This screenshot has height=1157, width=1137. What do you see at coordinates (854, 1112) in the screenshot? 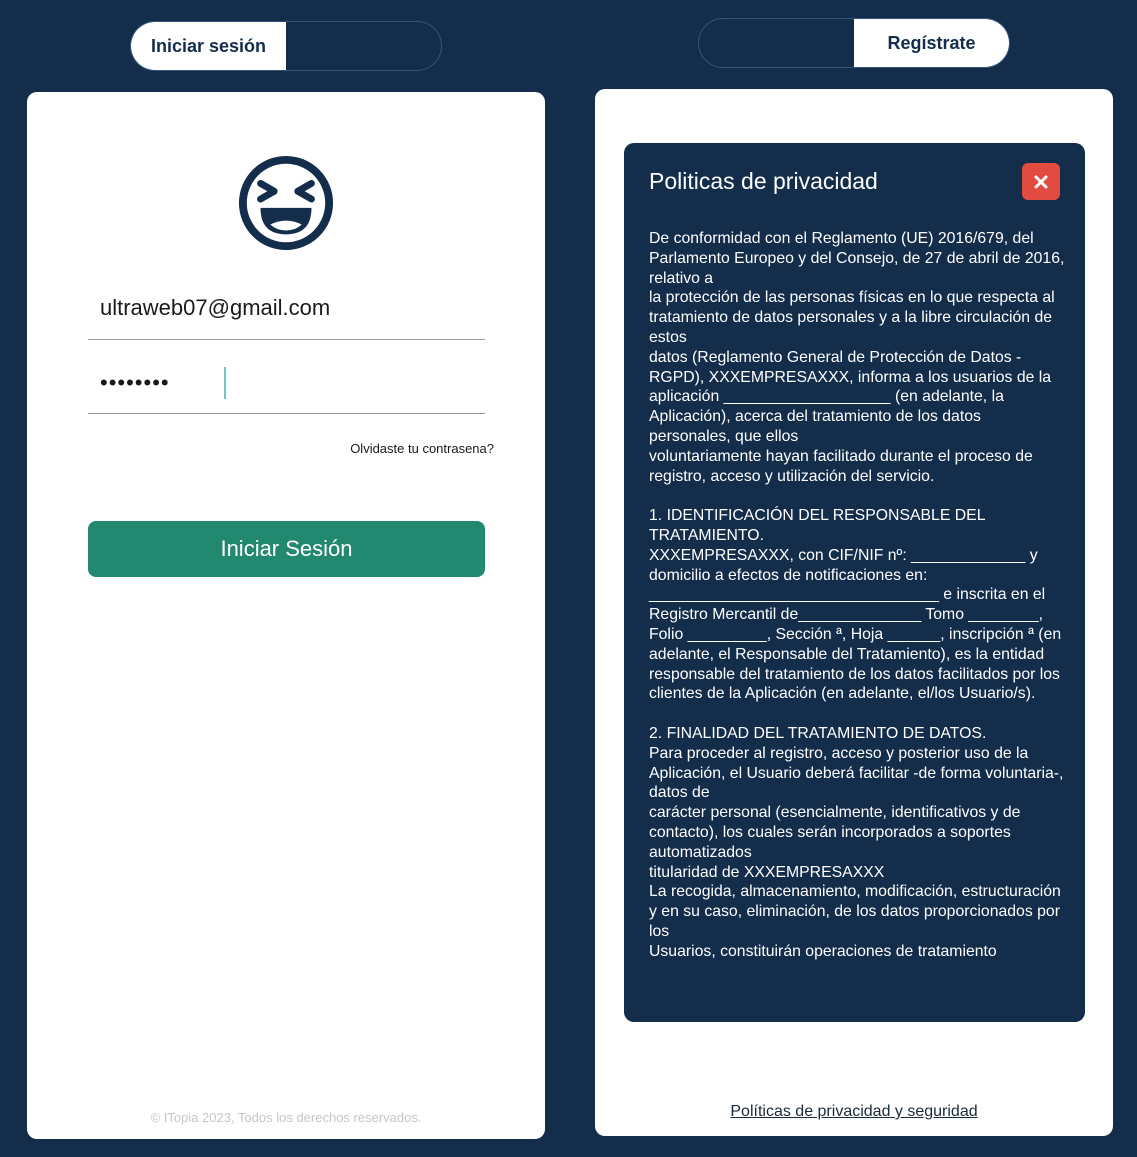
I see `privacy-policy-link: Políticas de privacidad y seguridad` at bounding box center [854, 1112].